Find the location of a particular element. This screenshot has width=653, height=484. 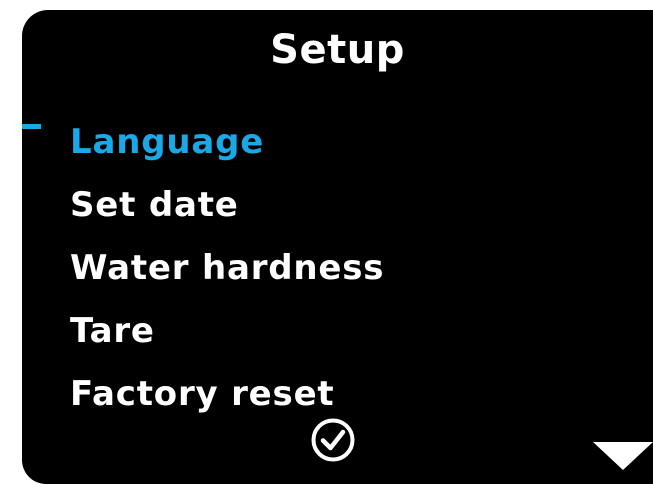

triangle-down-icon is located at coordinates (623, 458).